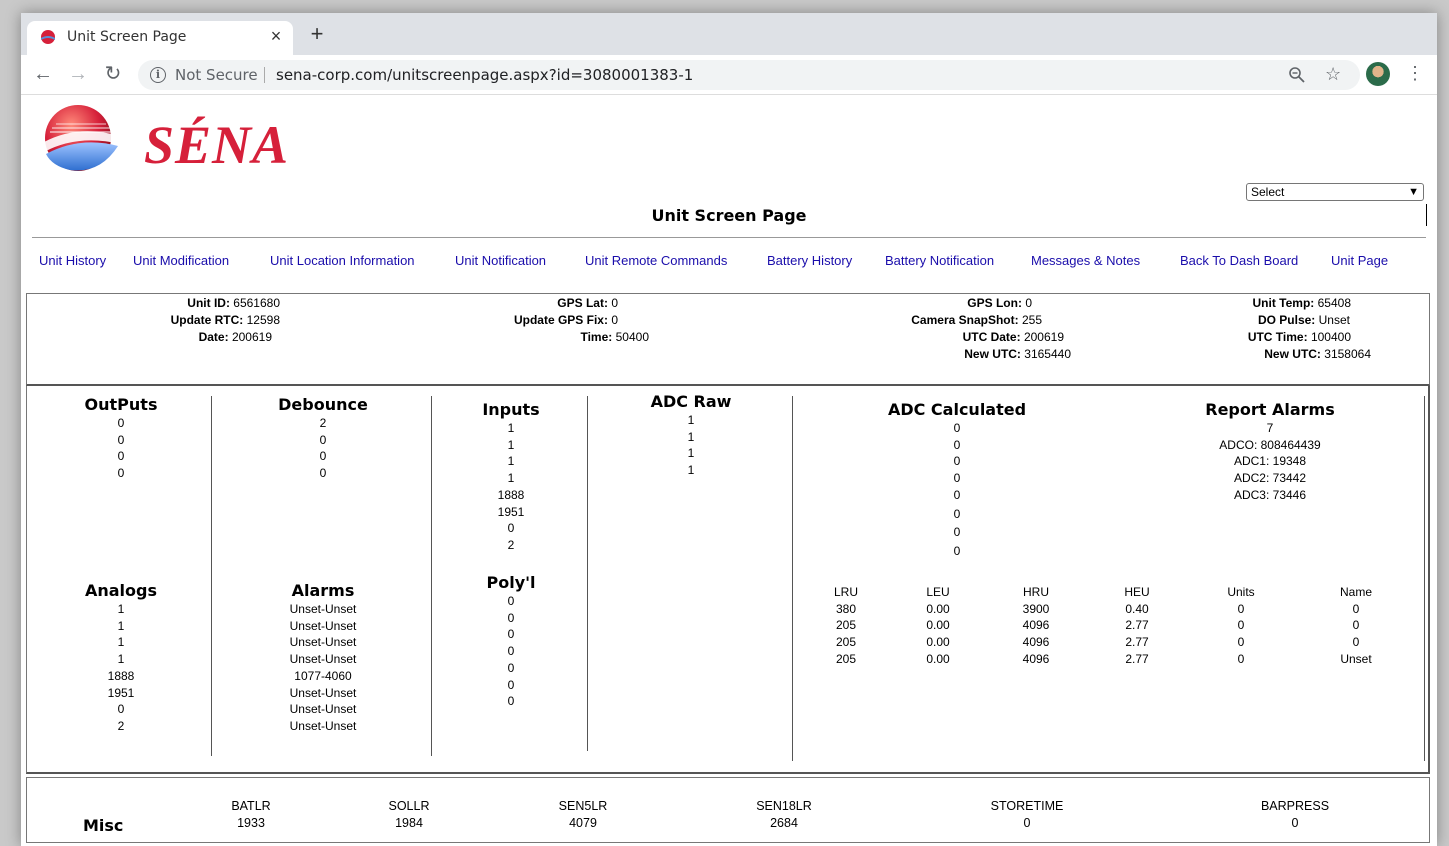 The image size is (1449, 846). Describe the element at coordinates (1270, 478) in the screenshot. I see `report-alarms-value: ADC2: 73442` at that location.